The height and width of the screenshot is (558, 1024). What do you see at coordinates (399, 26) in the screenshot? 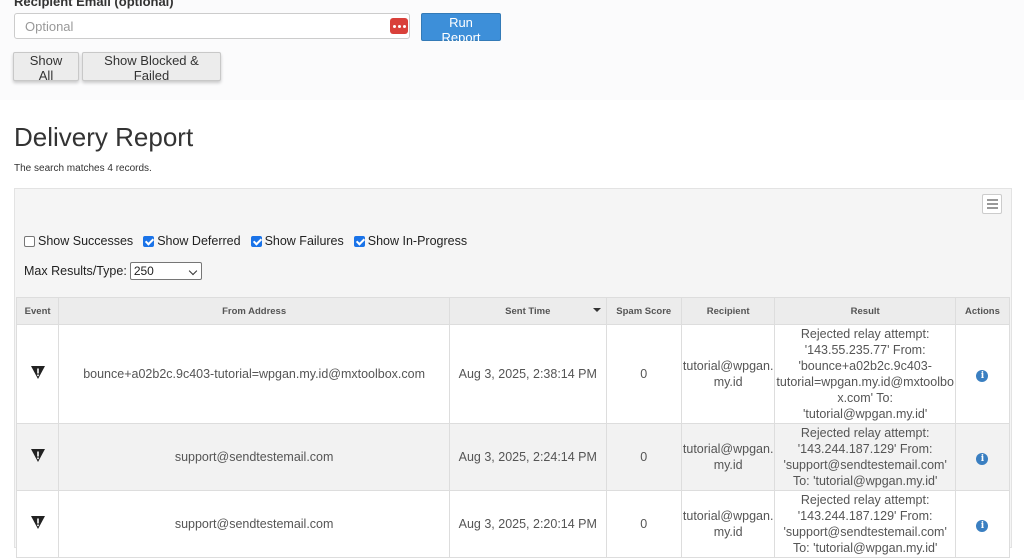
I see `password-manager-icon` at bounding box center [399, 26].